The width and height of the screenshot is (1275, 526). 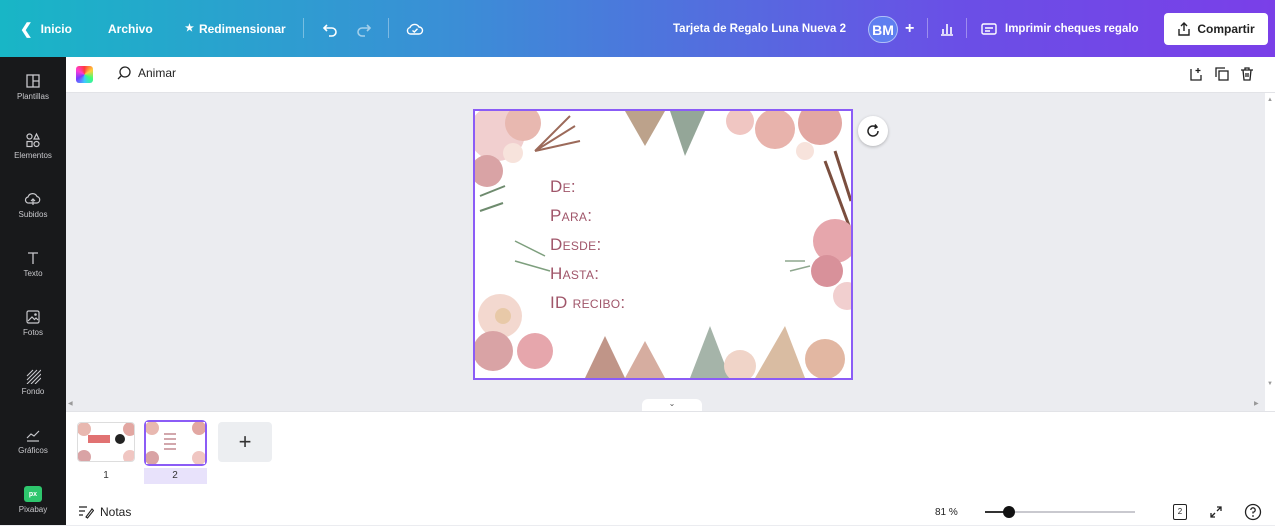 I want to click on trash-icon, so click(x=1247, y=74).